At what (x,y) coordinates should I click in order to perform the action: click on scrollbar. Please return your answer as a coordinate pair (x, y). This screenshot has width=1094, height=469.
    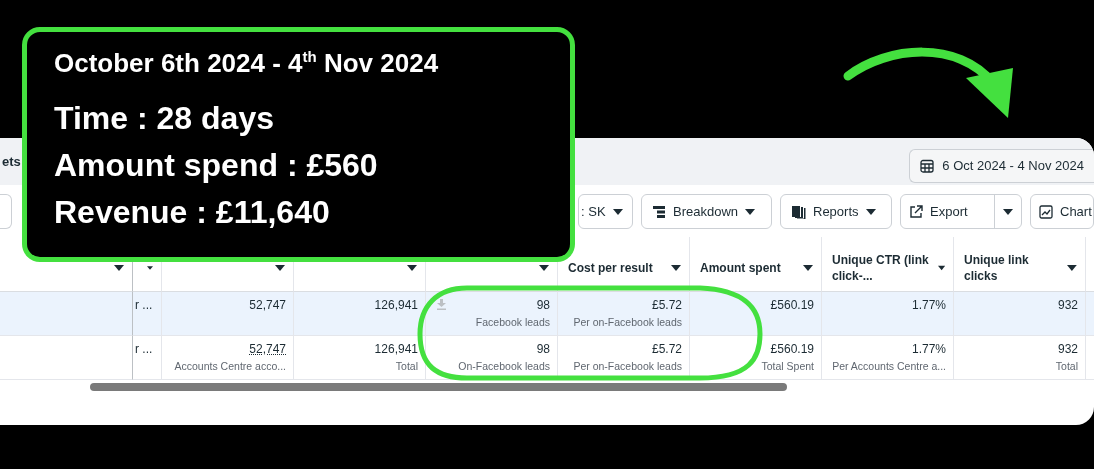
    Looking at the image, I should click on (438, 387).